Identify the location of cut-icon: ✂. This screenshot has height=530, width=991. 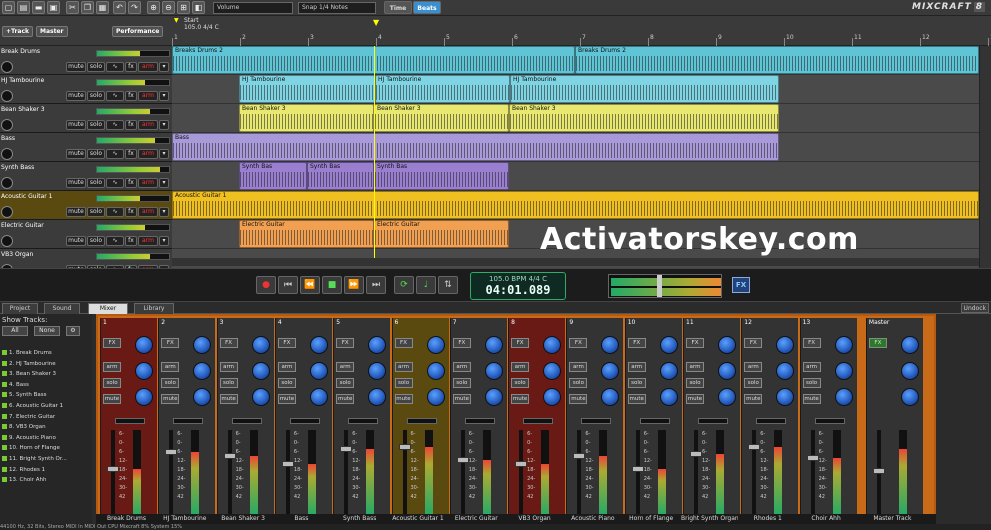
(72, 7).